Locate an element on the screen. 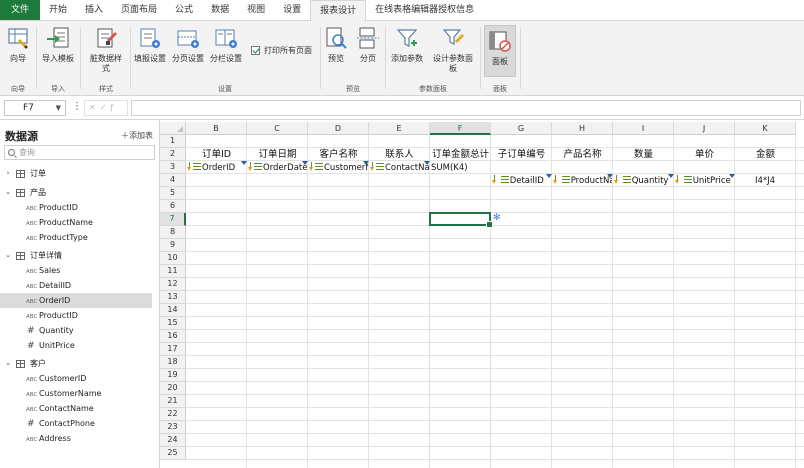 This screenshot has height=468, width=804. tab-data: 数据 is located at coordinates (220, 10).